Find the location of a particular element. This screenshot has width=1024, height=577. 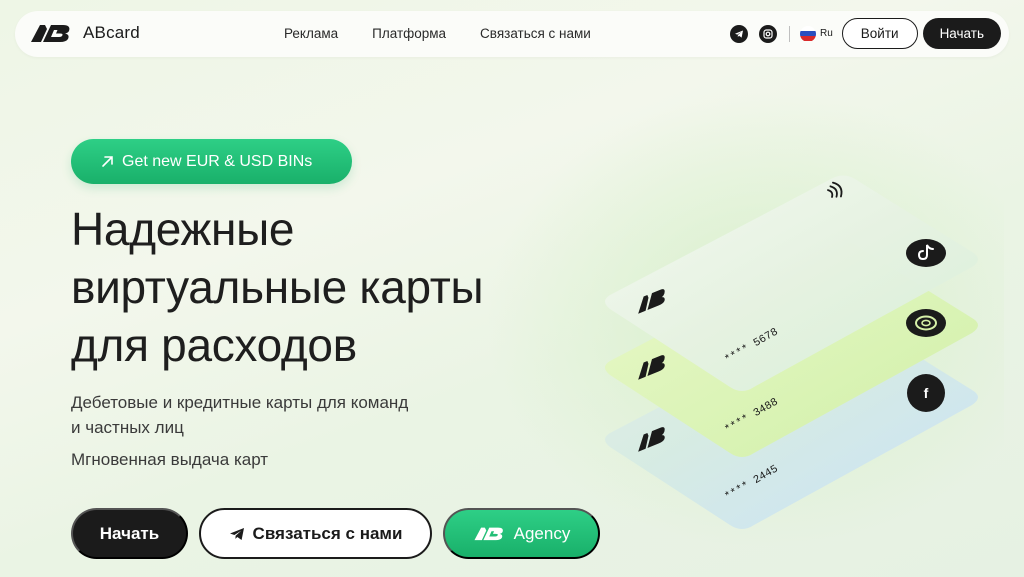

agency-button: Agency is located at coordinates (521, 533).